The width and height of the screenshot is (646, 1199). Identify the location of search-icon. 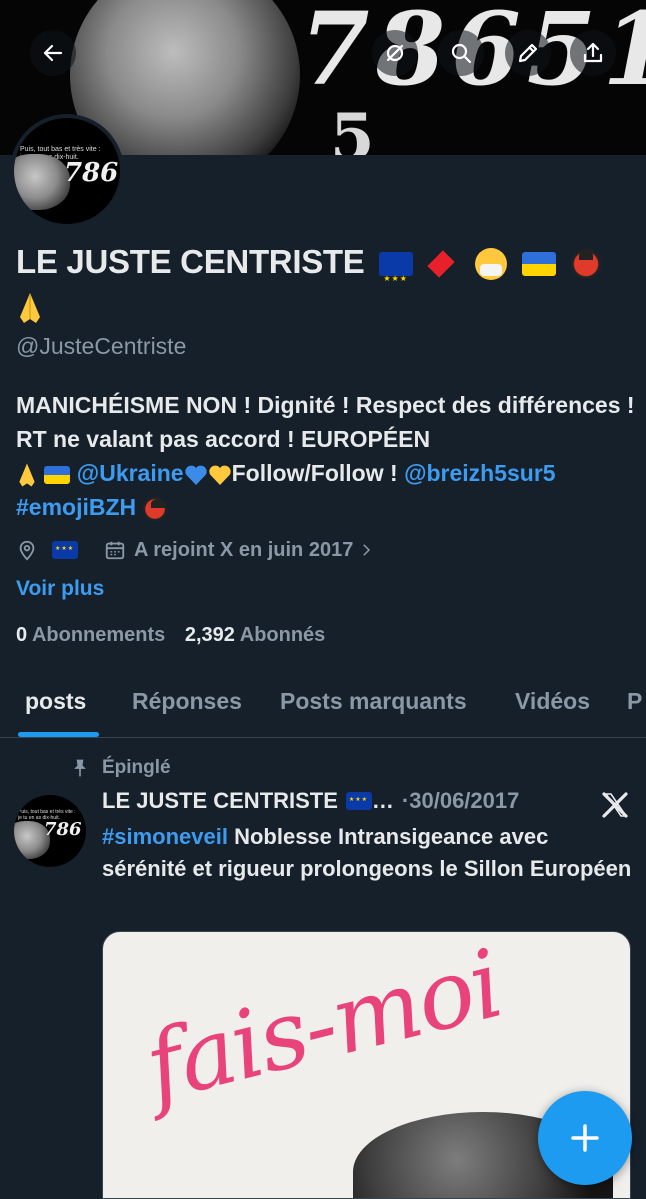
(461, 53).